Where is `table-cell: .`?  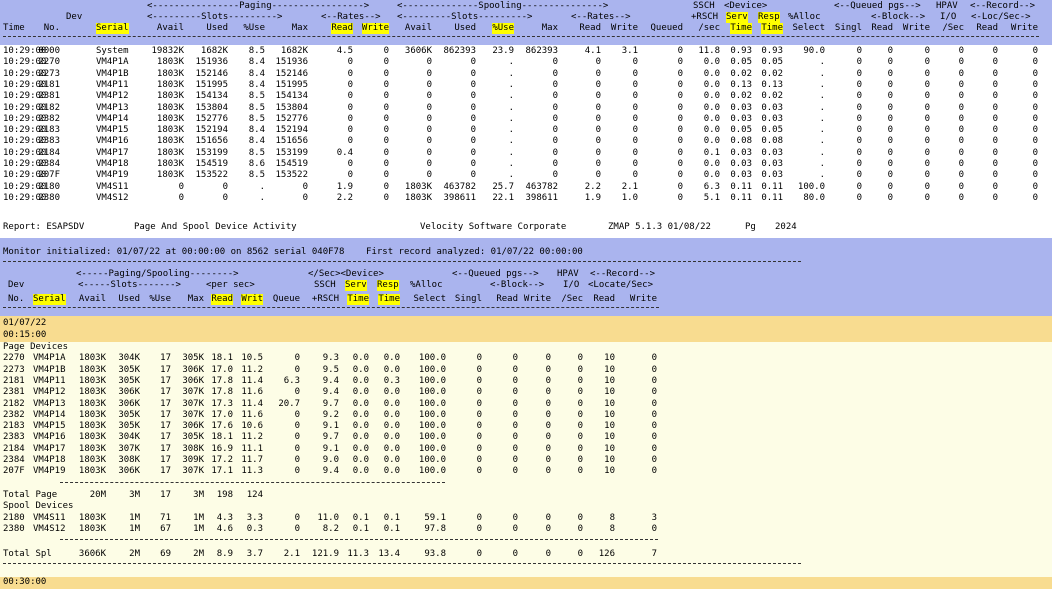
table-cell: . is located at coordinates (822, 175).